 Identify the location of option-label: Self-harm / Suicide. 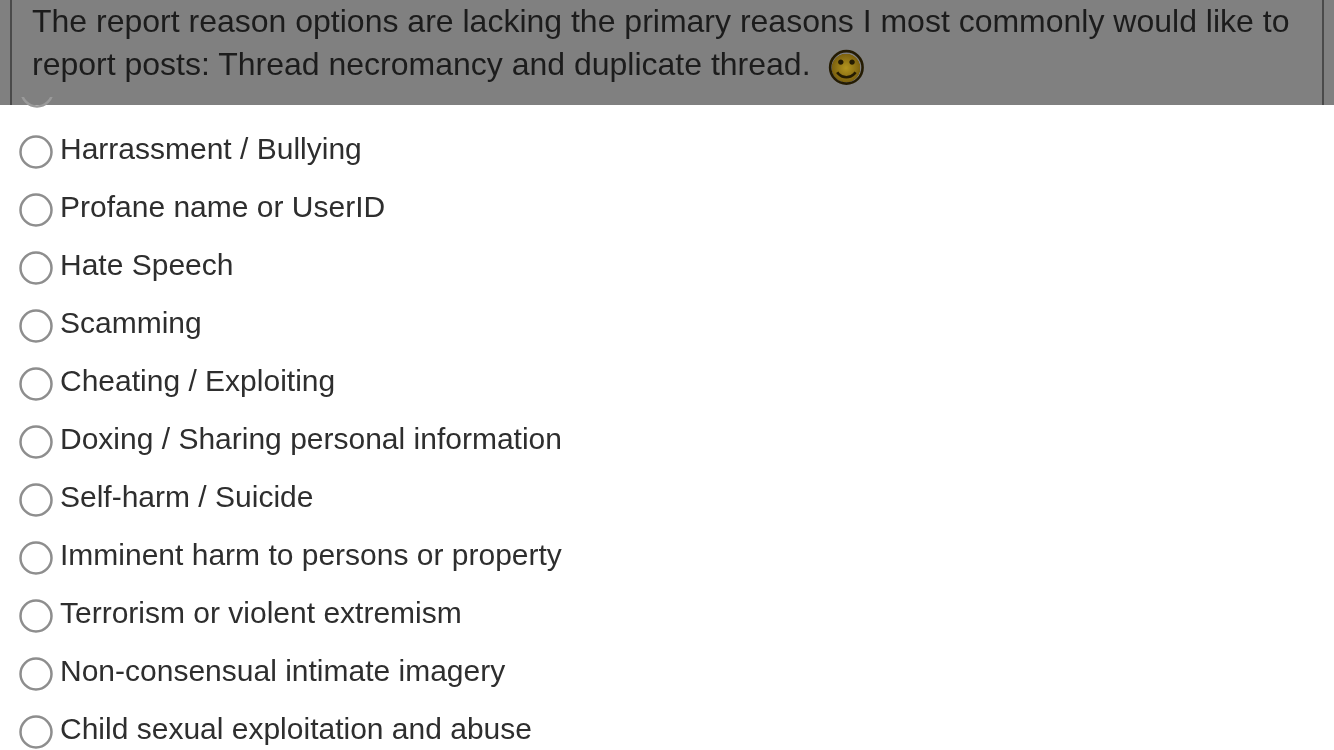
(187, 497).